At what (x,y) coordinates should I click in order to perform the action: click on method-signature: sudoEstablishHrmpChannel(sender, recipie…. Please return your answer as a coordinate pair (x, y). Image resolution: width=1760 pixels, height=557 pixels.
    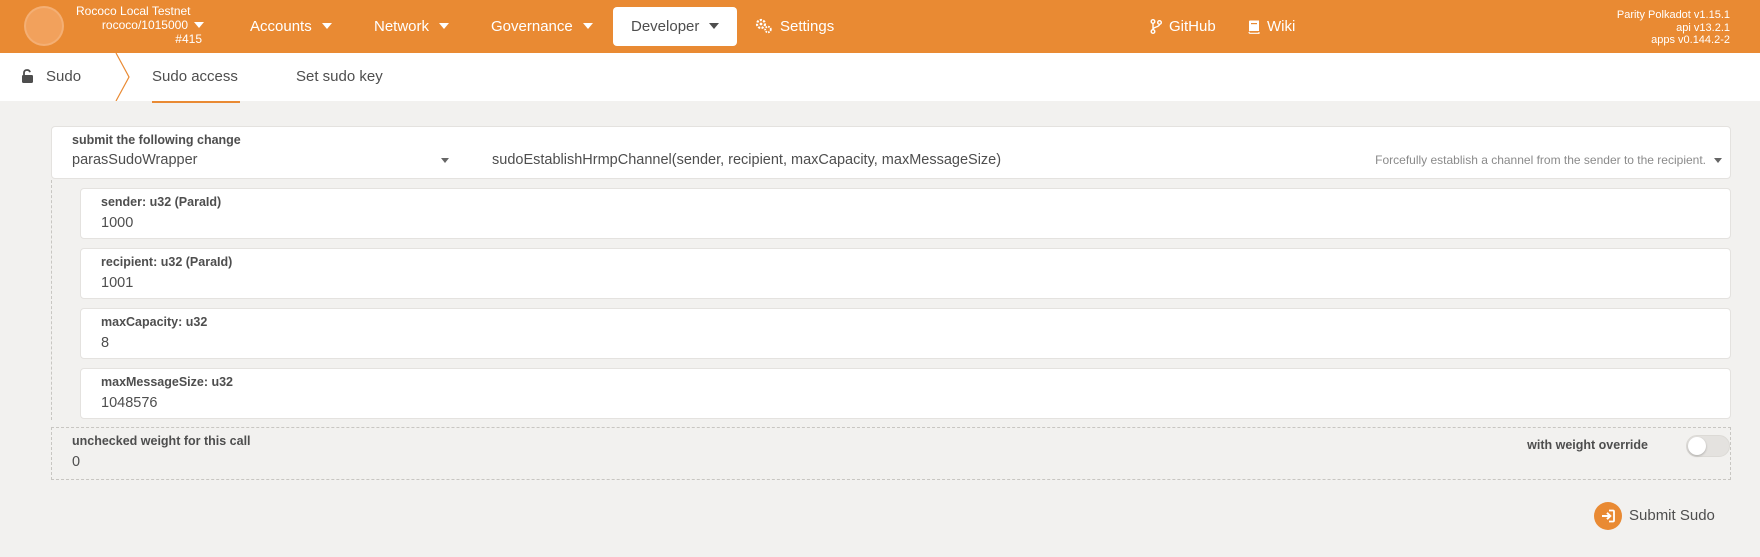
    Looking at the image, I should click on (747, 160).